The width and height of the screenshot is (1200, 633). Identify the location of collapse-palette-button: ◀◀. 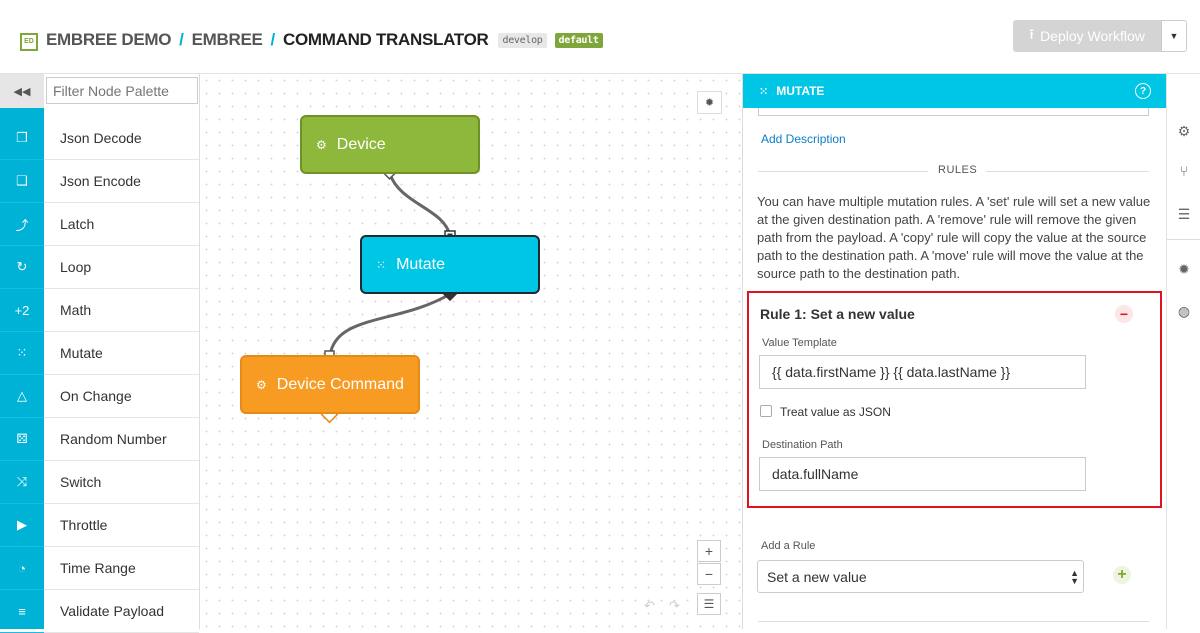
(22, 91).